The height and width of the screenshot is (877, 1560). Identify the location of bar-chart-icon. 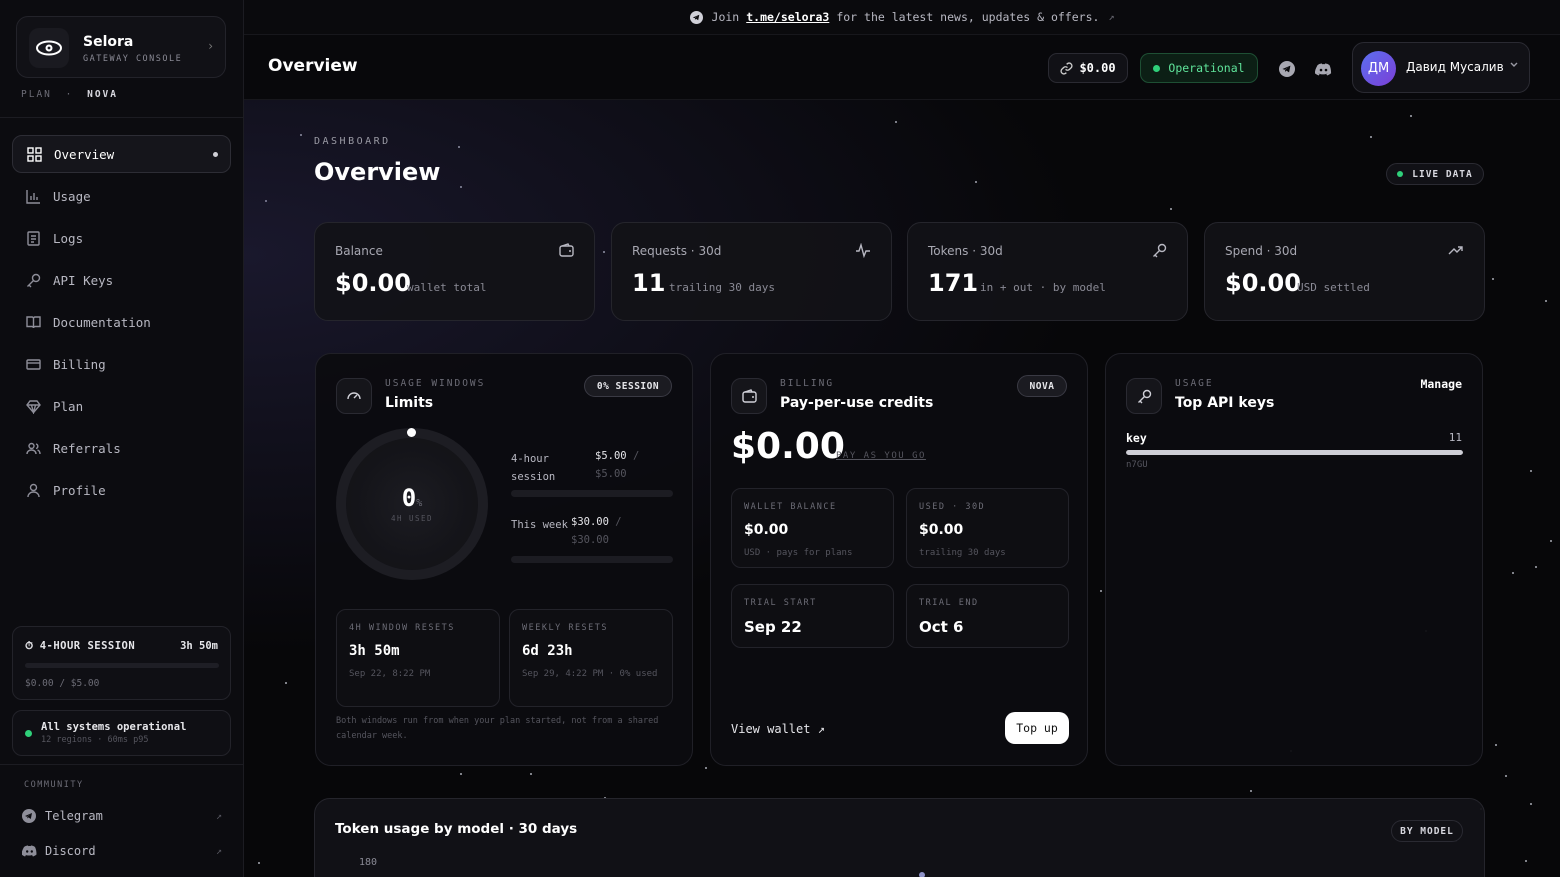
(33, 196).